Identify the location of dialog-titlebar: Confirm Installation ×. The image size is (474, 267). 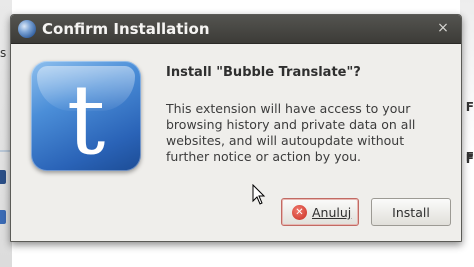
(236, 29).